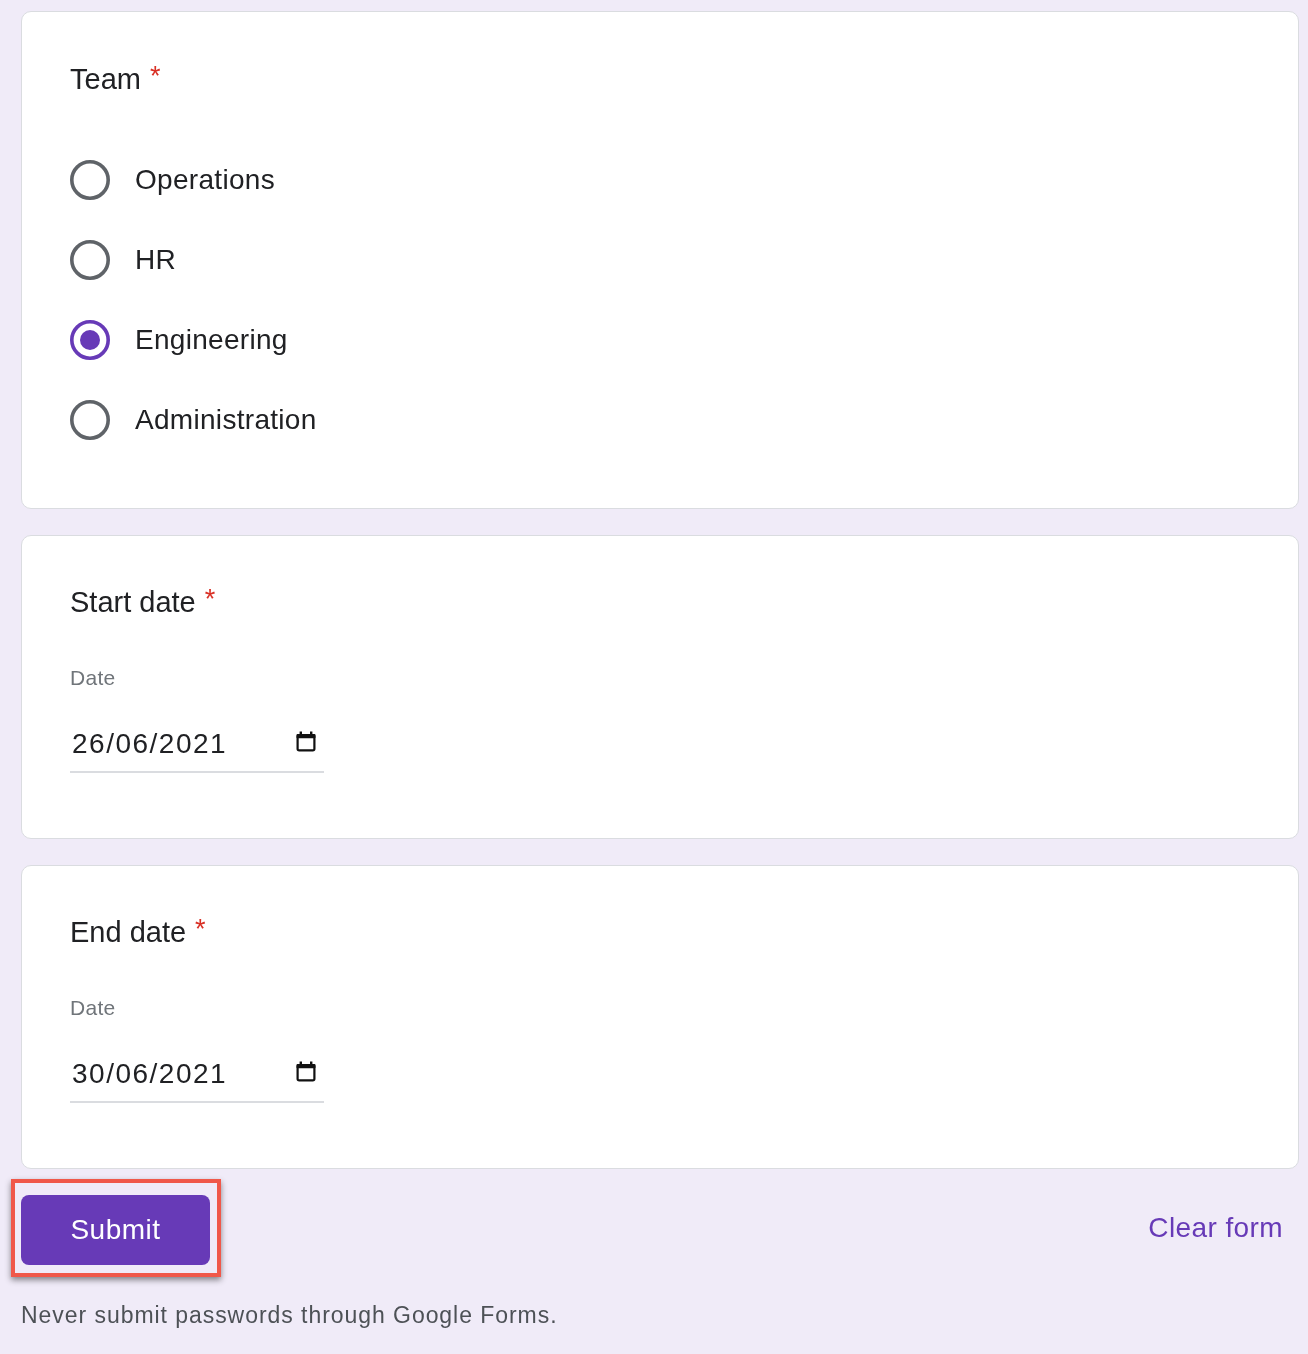 The image size is (1308, 1354). I want to click on question-title: Team, so click(105, 79).